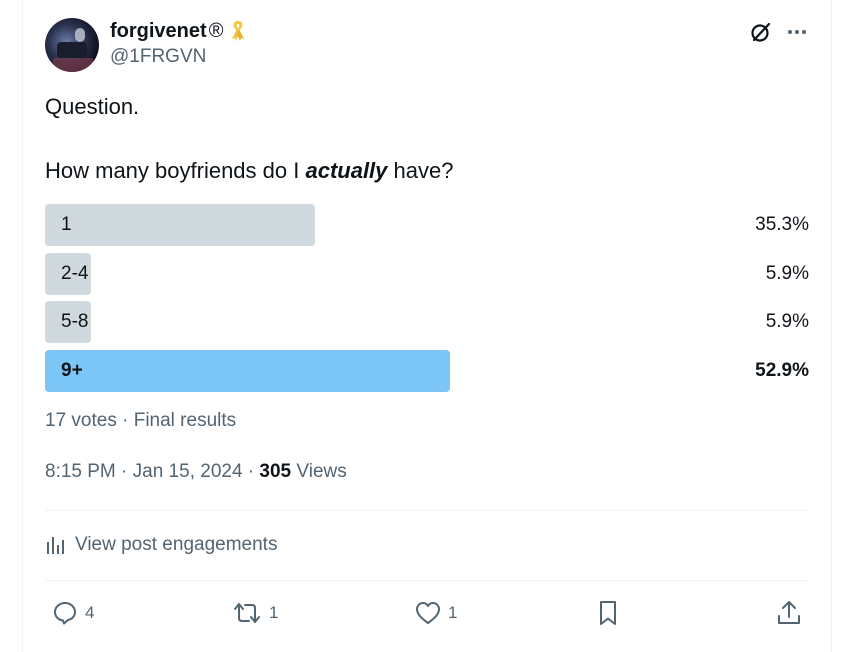 Image resolution: width=843 pixels, height=652 pixels. What do you see at coordinates (56, 545) in the screenshot?
I see `analytics-icon` at bounding box center [56, 545].